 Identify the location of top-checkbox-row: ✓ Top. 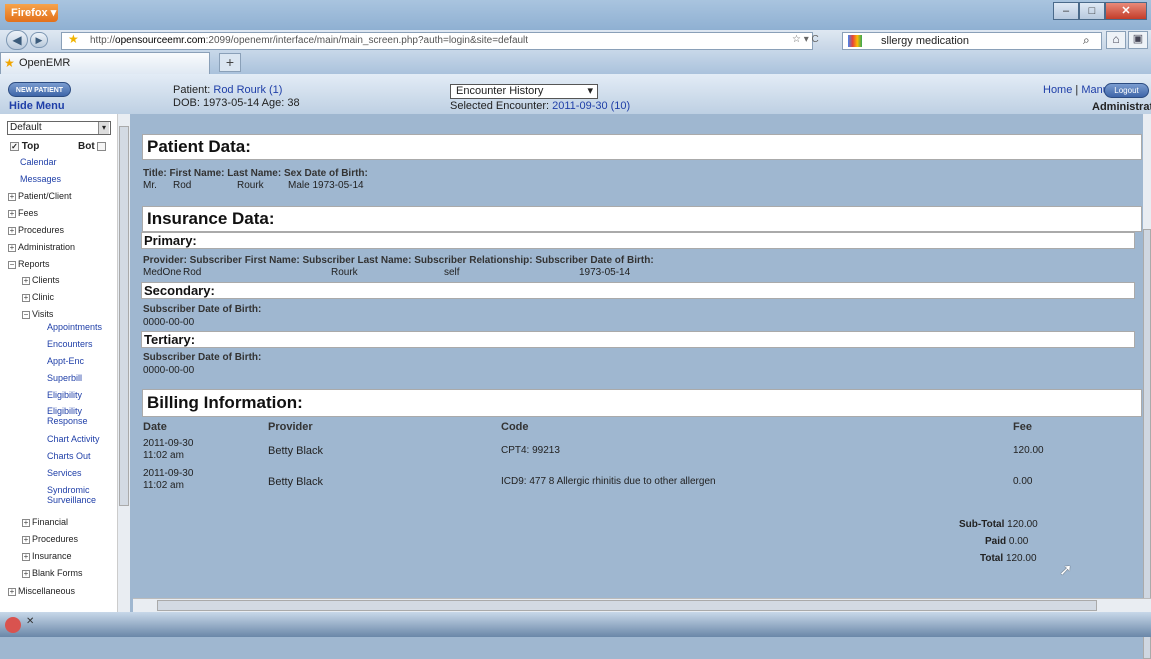
(24, 146).